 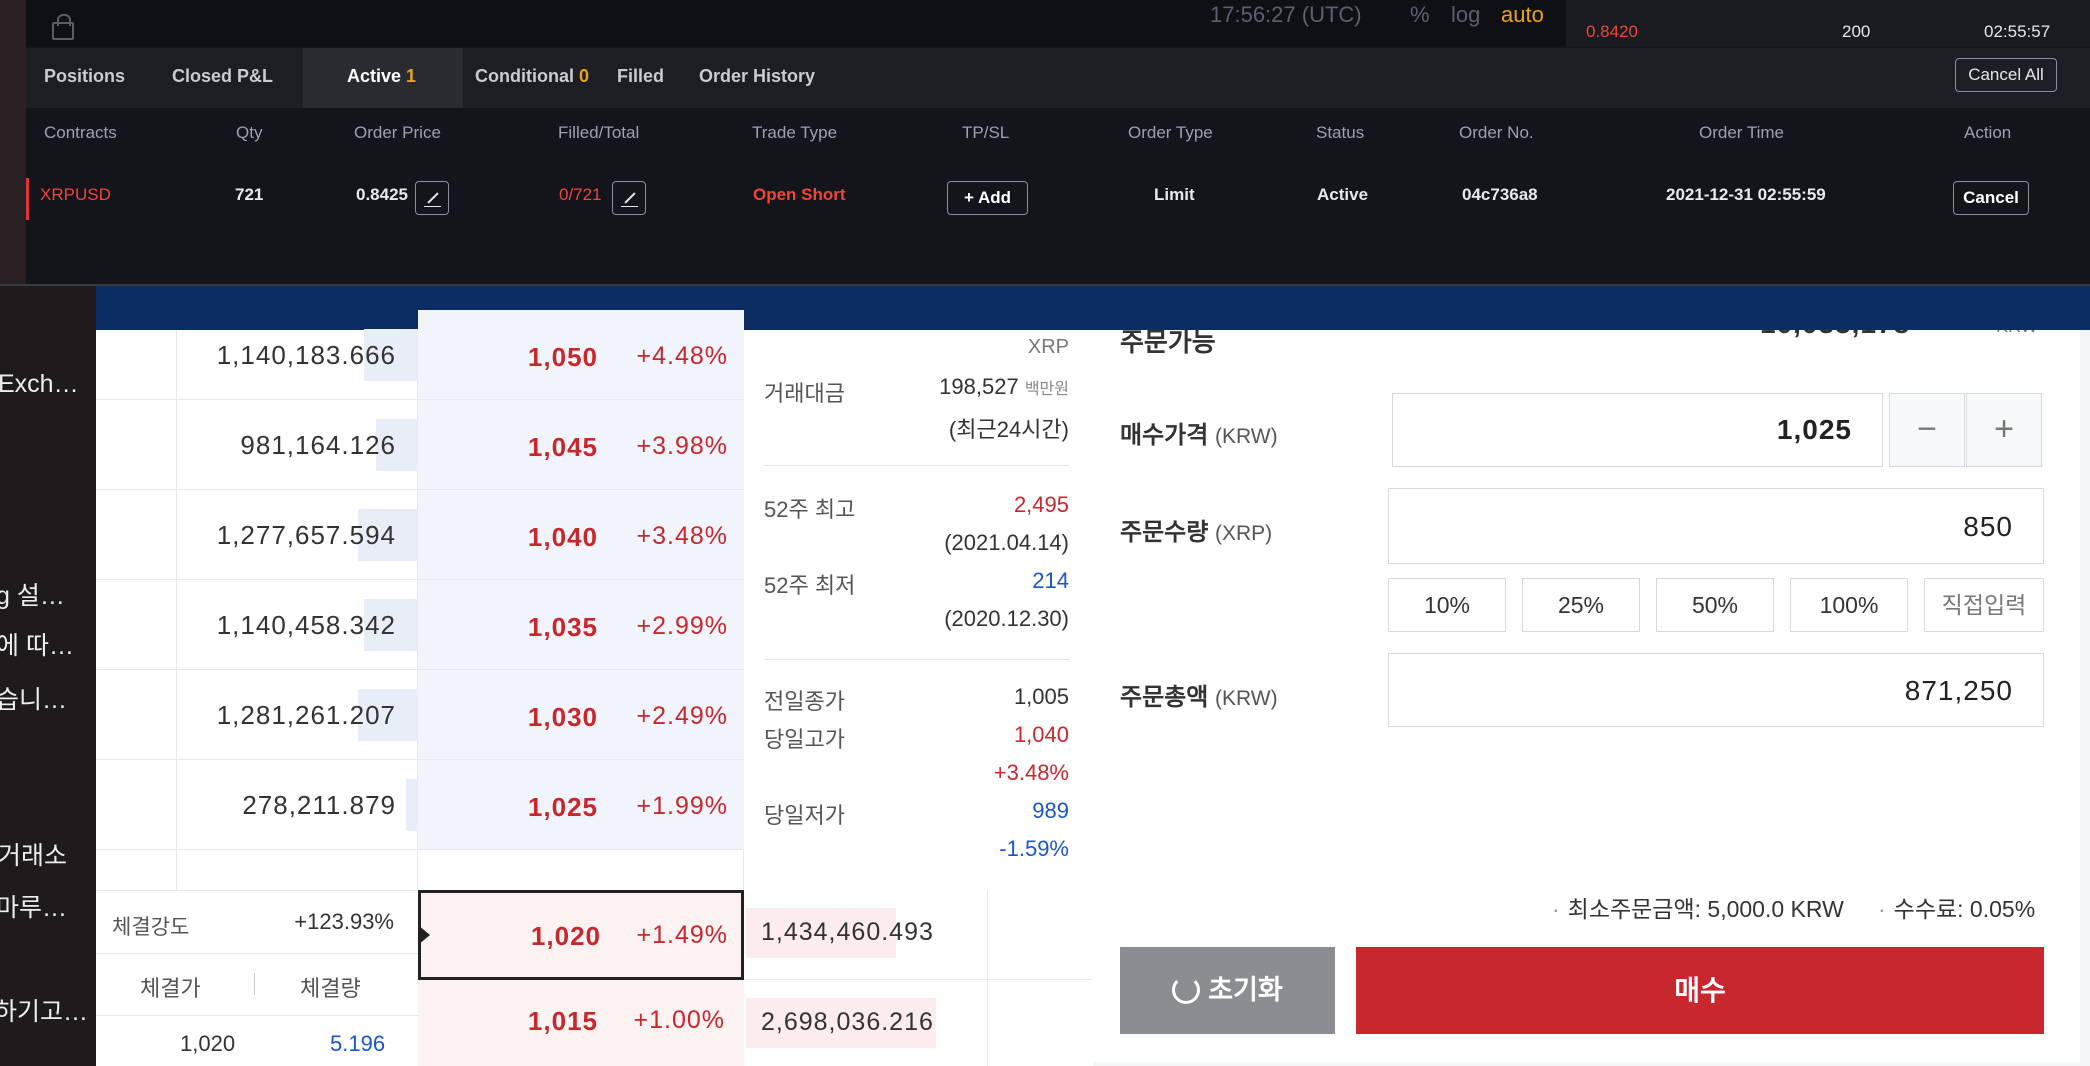 I want to click on tab-active: Active 1, so click(x=383, y=78).